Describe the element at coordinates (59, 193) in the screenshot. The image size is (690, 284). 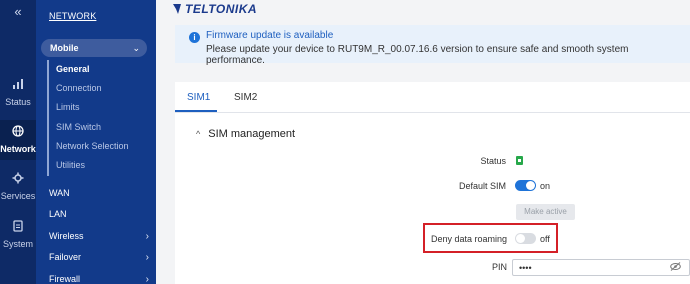
I see `menu-item-label: WAN` at that location.